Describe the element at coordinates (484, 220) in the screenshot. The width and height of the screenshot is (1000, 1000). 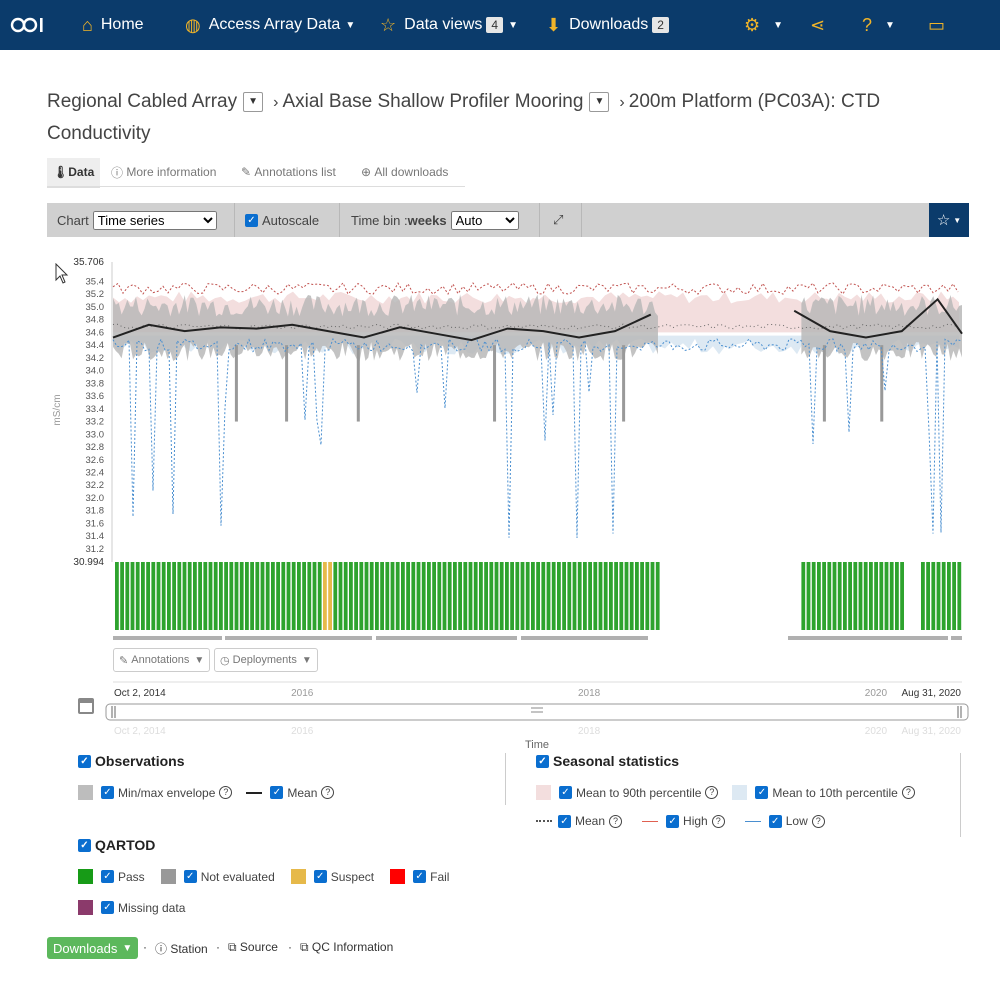
I see `time-bin-select: Auto` at that location.